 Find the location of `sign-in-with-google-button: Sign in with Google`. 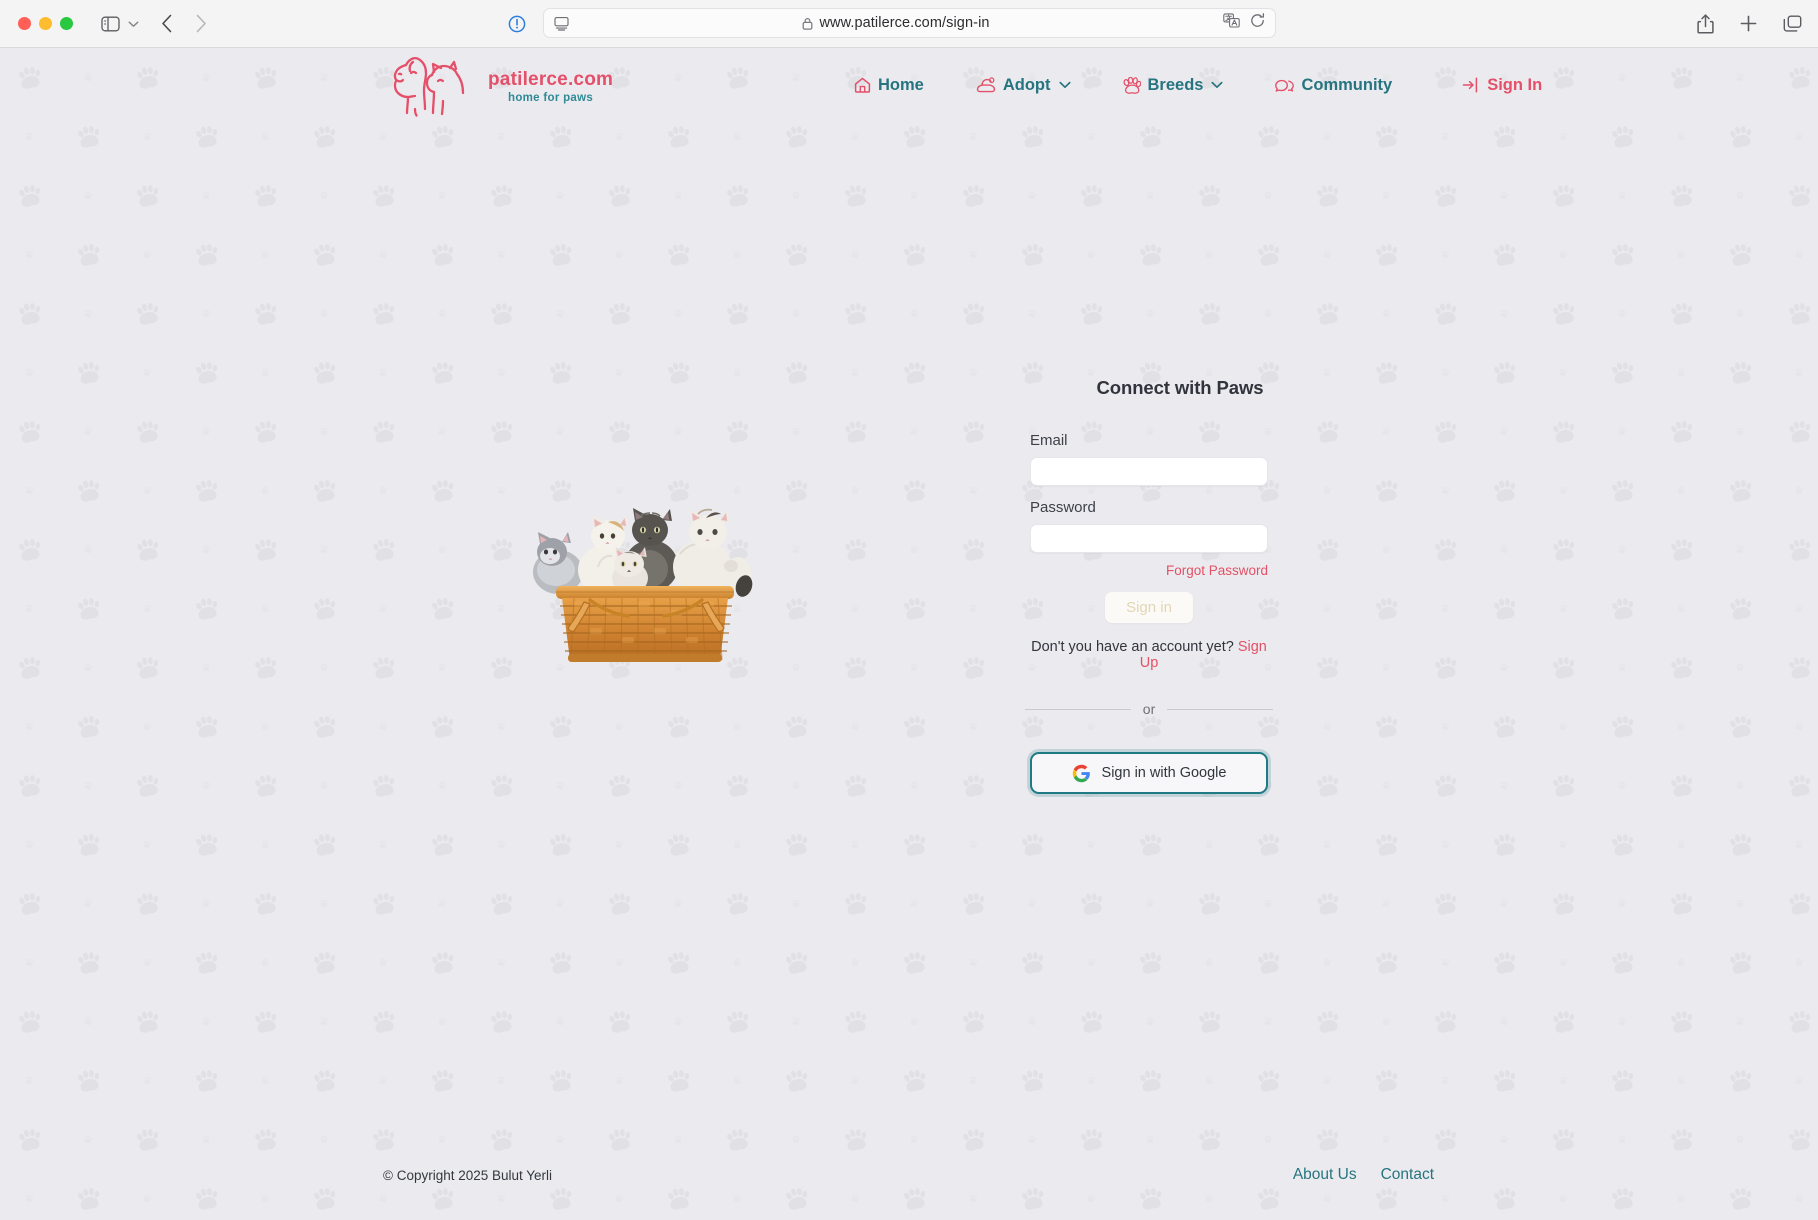

sign-in-with-google-button: Sign in with Google is located at coordinates (1149, 773).